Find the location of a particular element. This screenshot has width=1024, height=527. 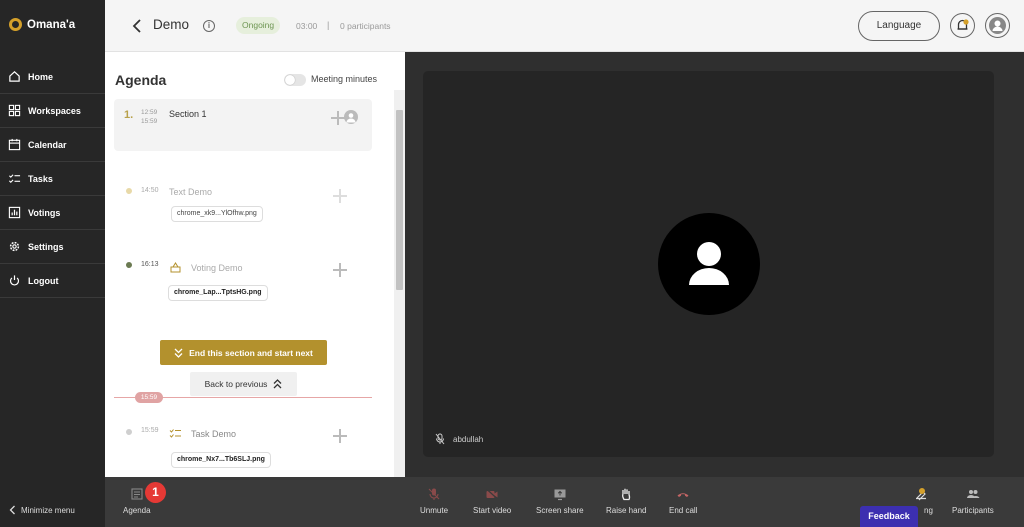

participants-count: 0 participants is located at coordinates (365, 26).